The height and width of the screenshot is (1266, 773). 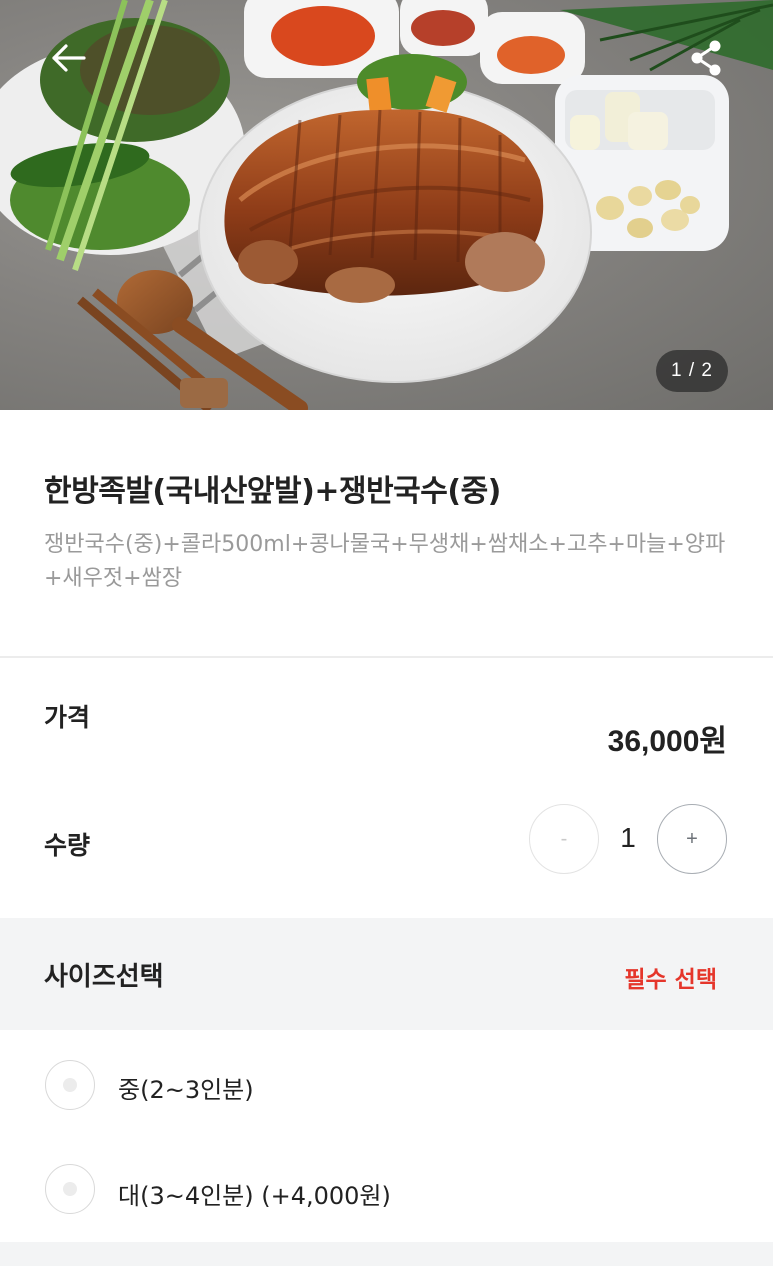 I want to click on required-badge: 필수 선택, so click(x=670, y=980).